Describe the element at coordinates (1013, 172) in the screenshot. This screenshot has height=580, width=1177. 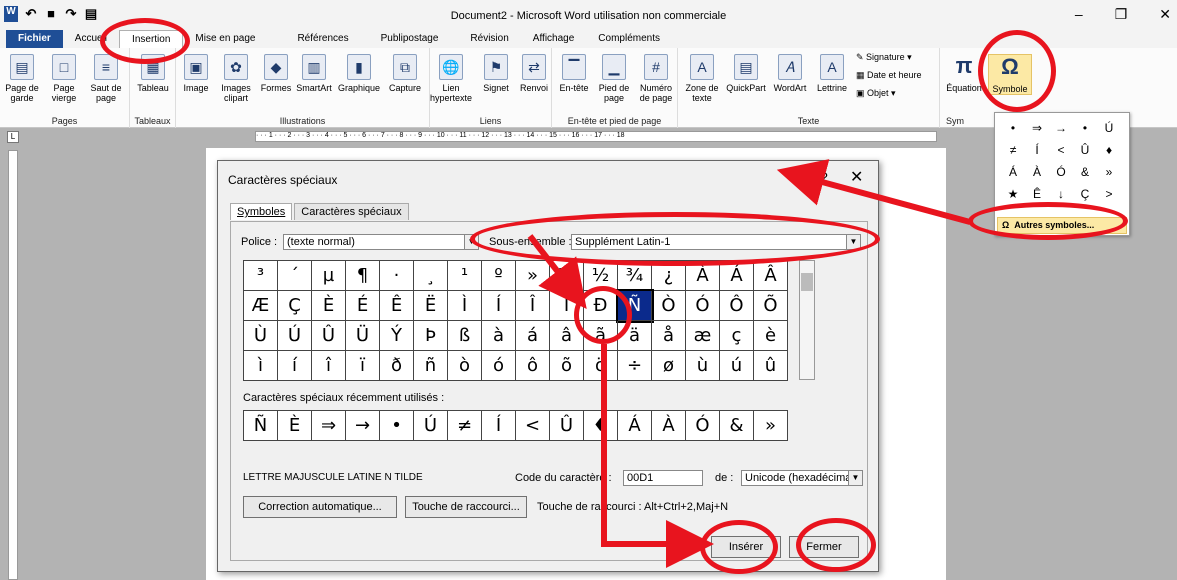
I see `symbol-cell: Á` at that location.